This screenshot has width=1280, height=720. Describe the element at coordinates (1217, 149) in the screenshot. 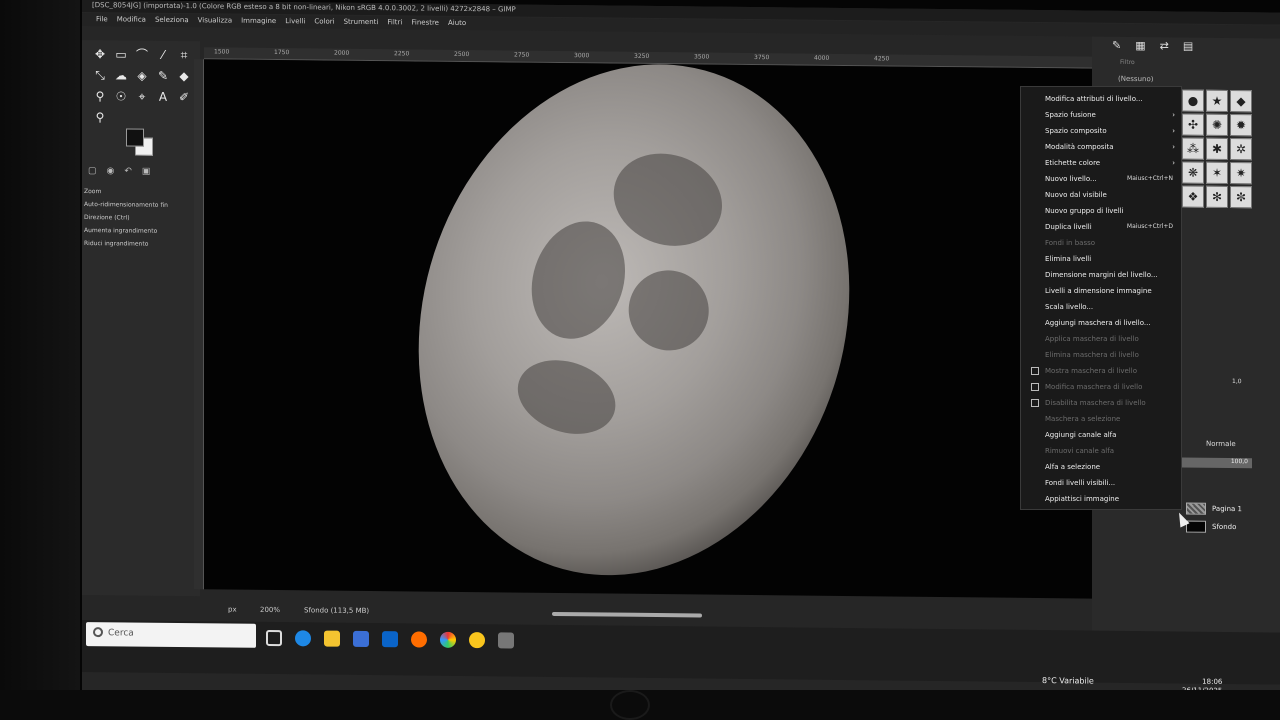

I see `brush-item: ✱` at that location.